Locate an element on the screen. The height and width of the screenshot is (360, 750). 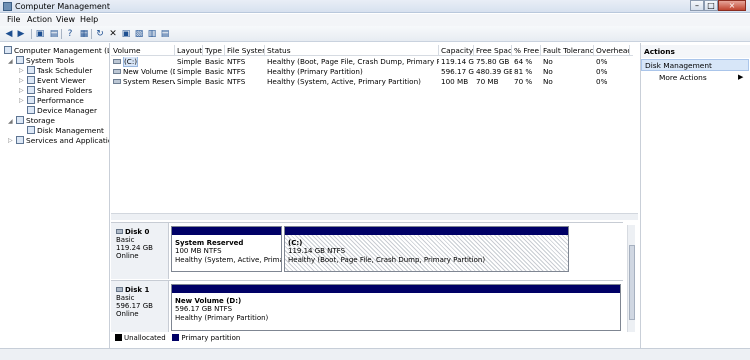
column-header-status: Status is located at coordinates (352, 50).